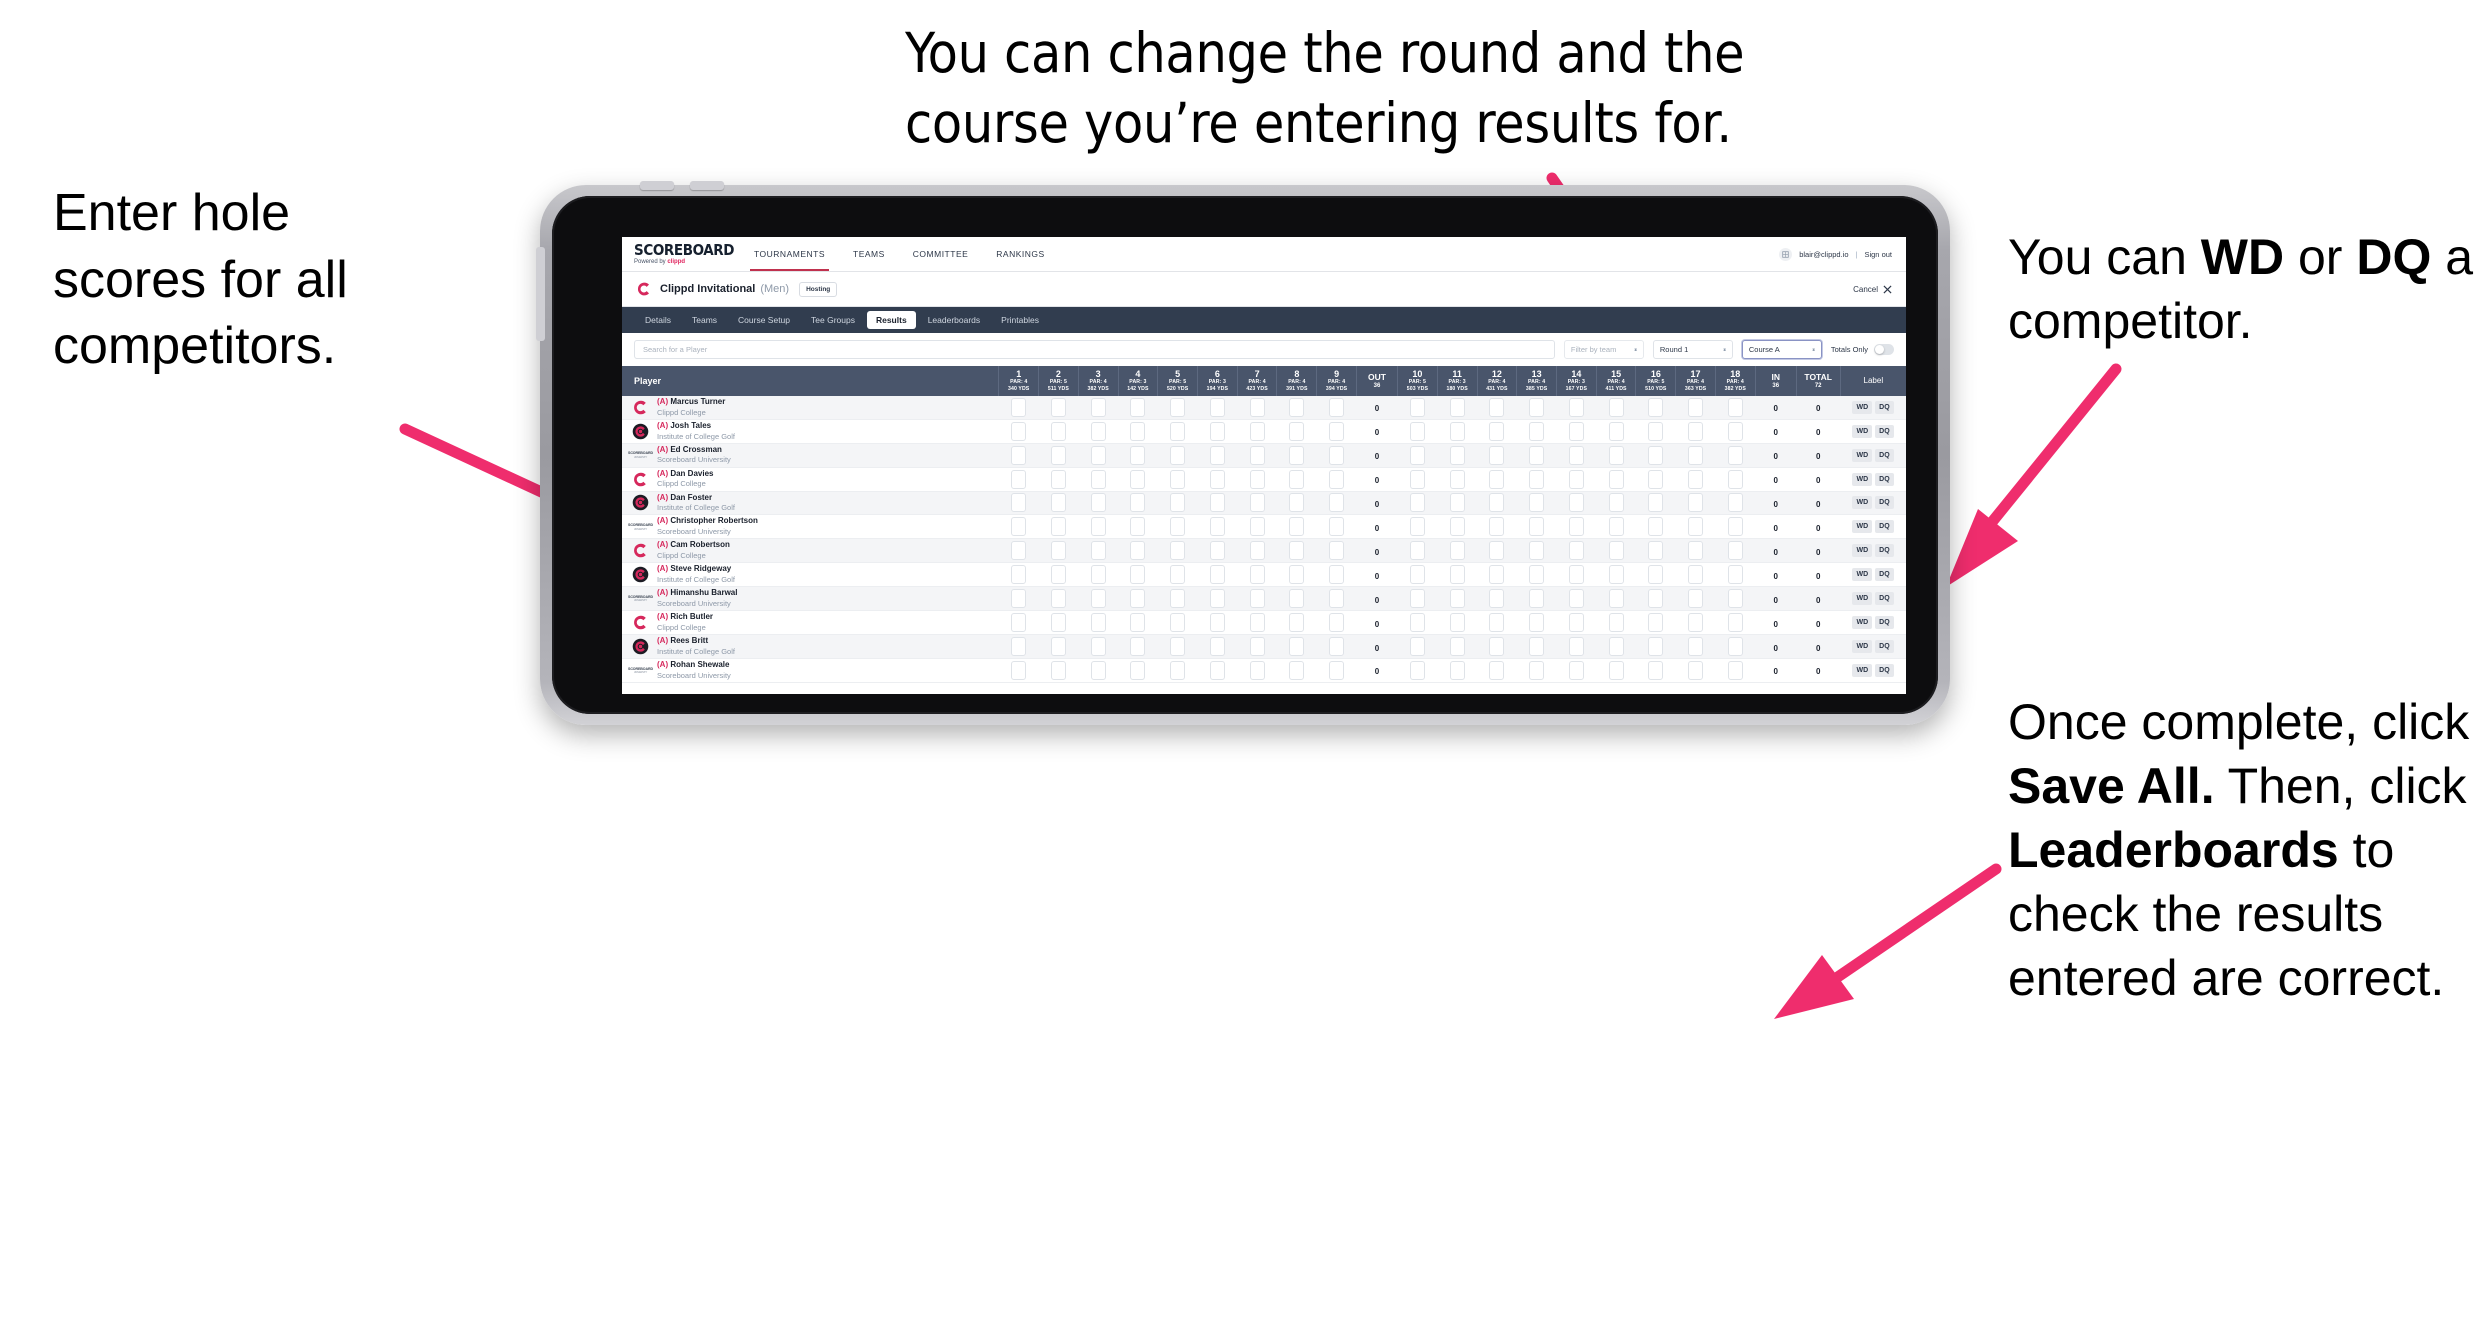  Describe the element at coordinates (869, 254) in the screenshot. I see `top-nav-teams: TEAMS` at that location.